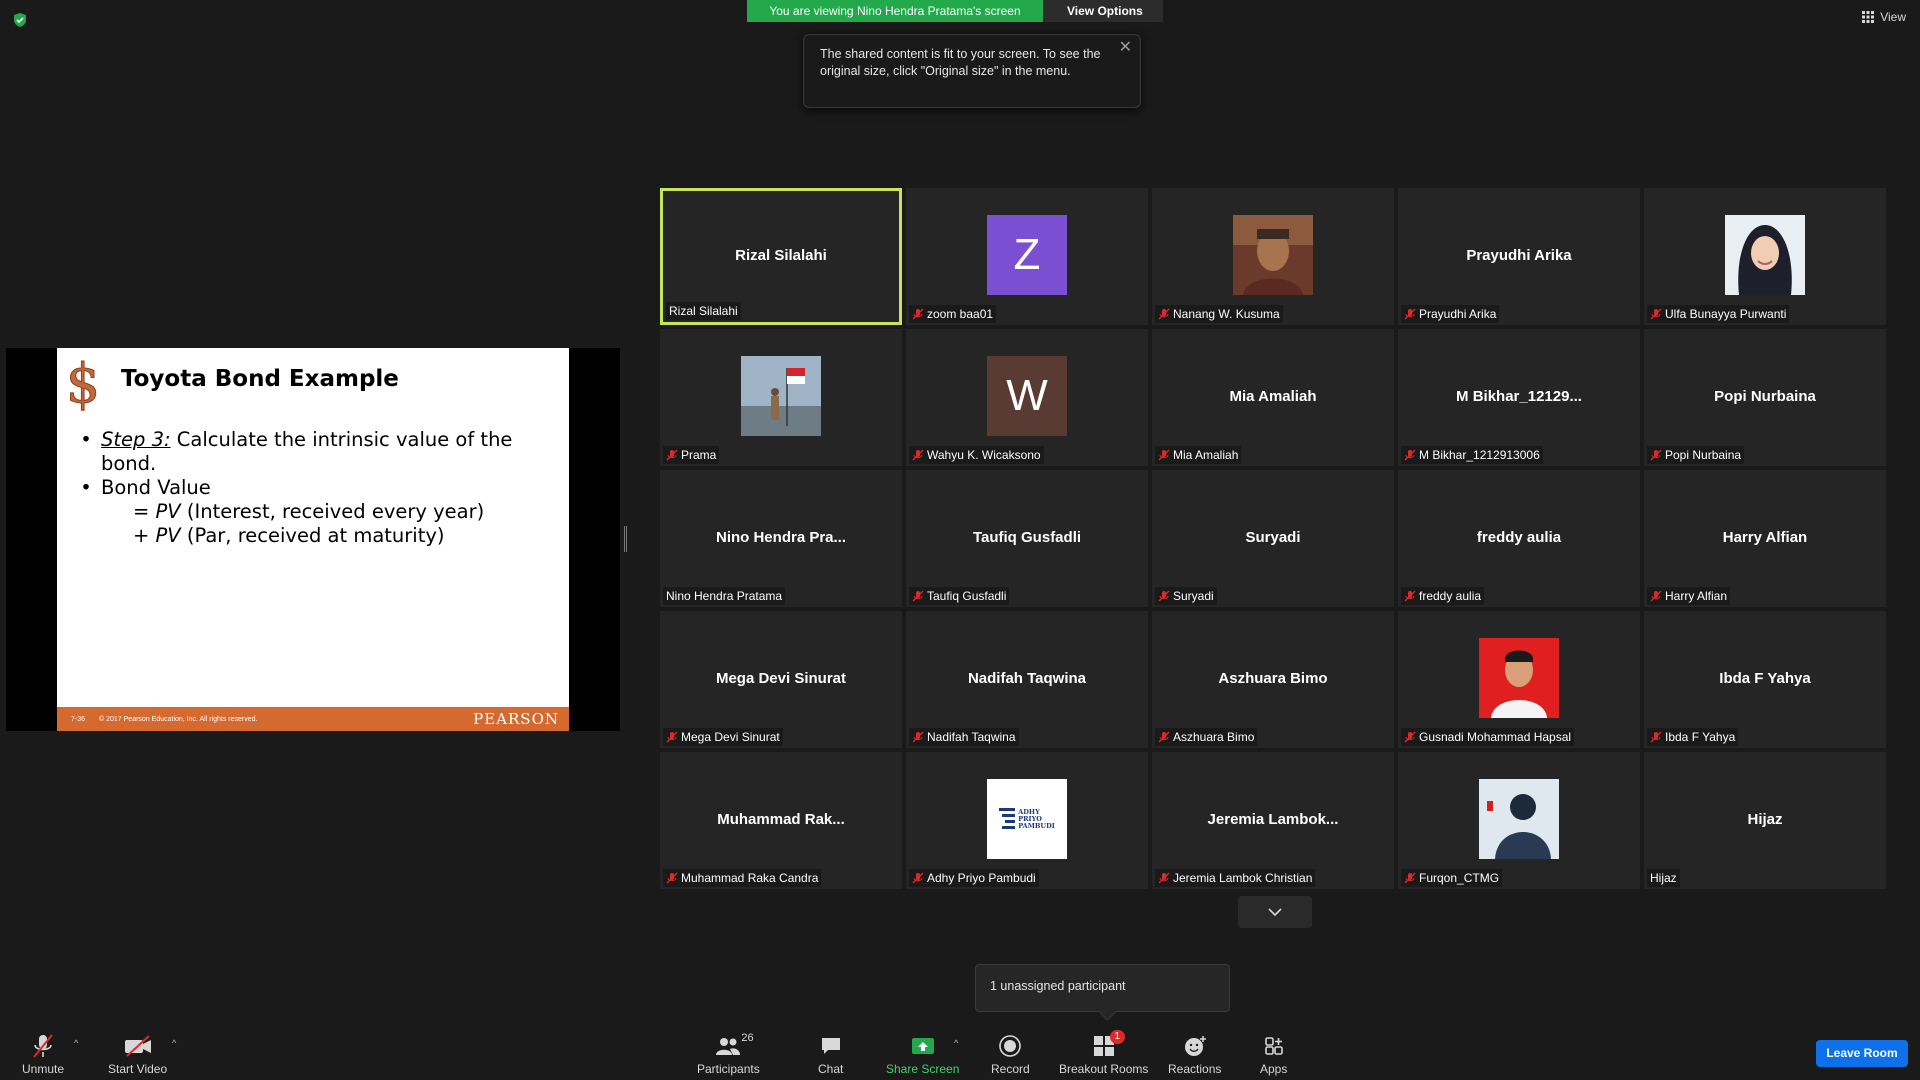  What do you see at coordinates (625, 539) in the screenshot?
I see `split-resize-handle` at bounding box center [625, 539].